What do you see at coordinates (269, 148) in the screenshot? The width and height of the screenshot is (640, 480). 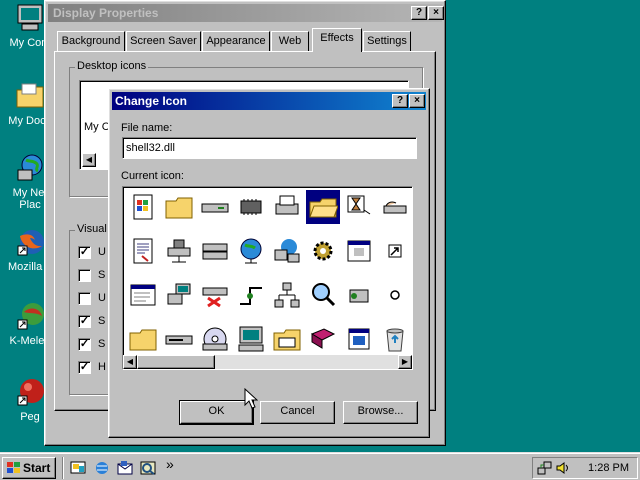 I see `file-name-input` at bounding box center [269, 148].